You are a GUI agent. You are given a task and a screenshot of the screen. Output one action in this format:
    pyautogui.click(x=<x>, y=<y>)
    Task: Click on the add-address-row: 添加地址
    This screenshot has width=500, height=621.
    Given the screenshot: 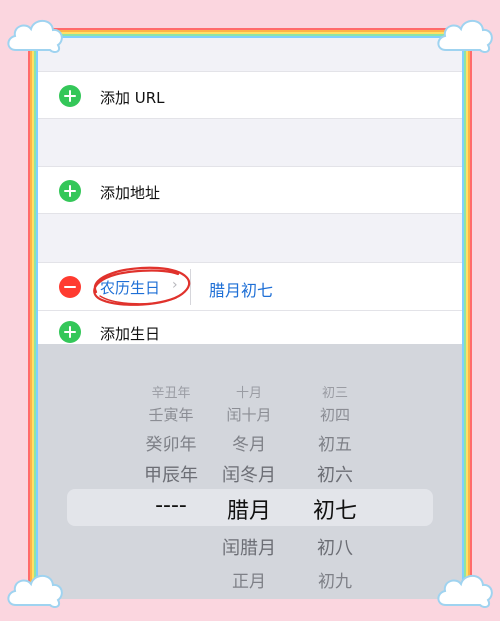 What is the action you would take?
    pyautogui.click(x=250, y=190)
    